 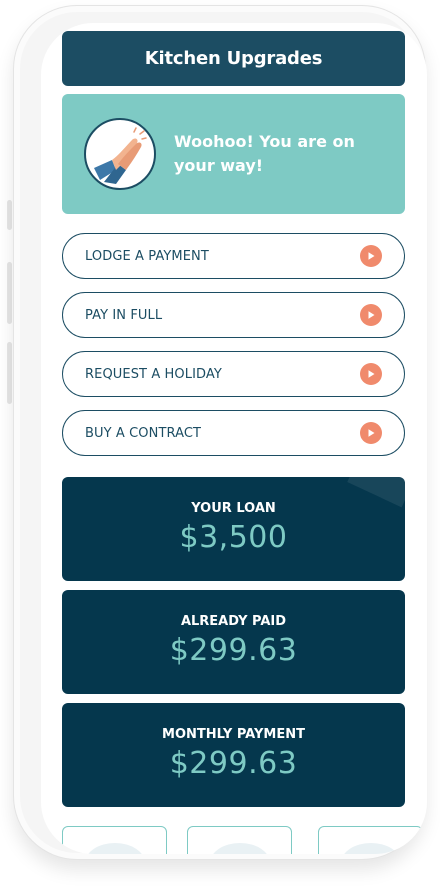 I want to click on buy-contract-button: BUY A CONTRACT, so click(x=233, y=433).